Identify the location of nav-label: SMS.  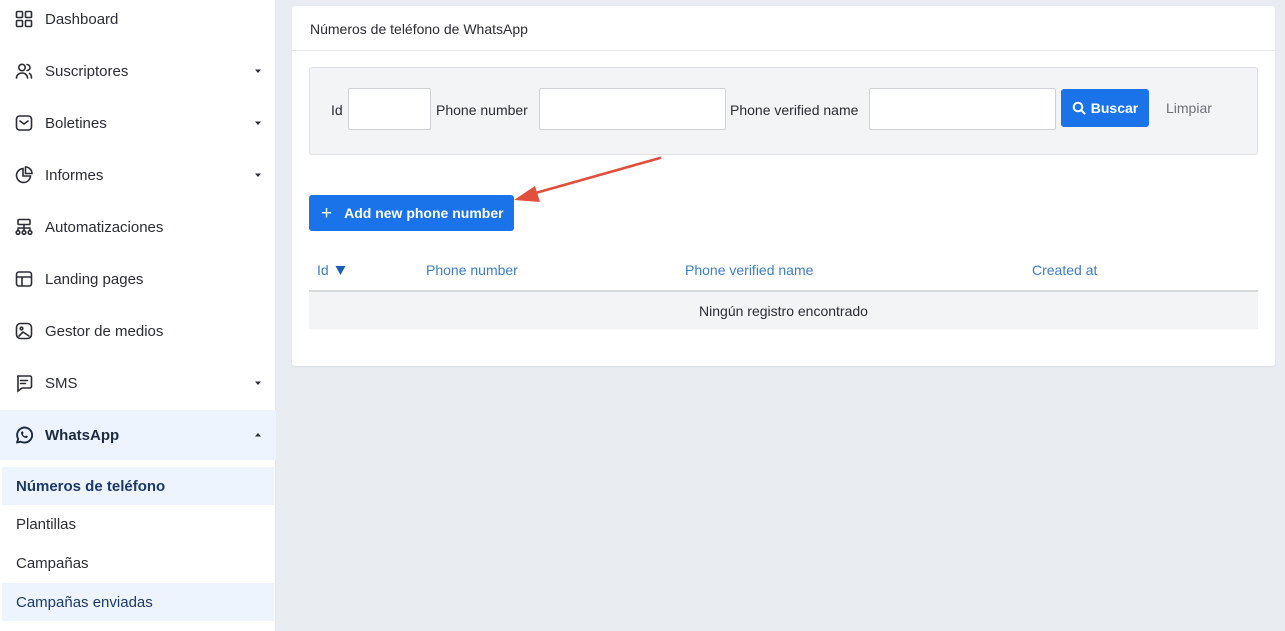
(61, 383).